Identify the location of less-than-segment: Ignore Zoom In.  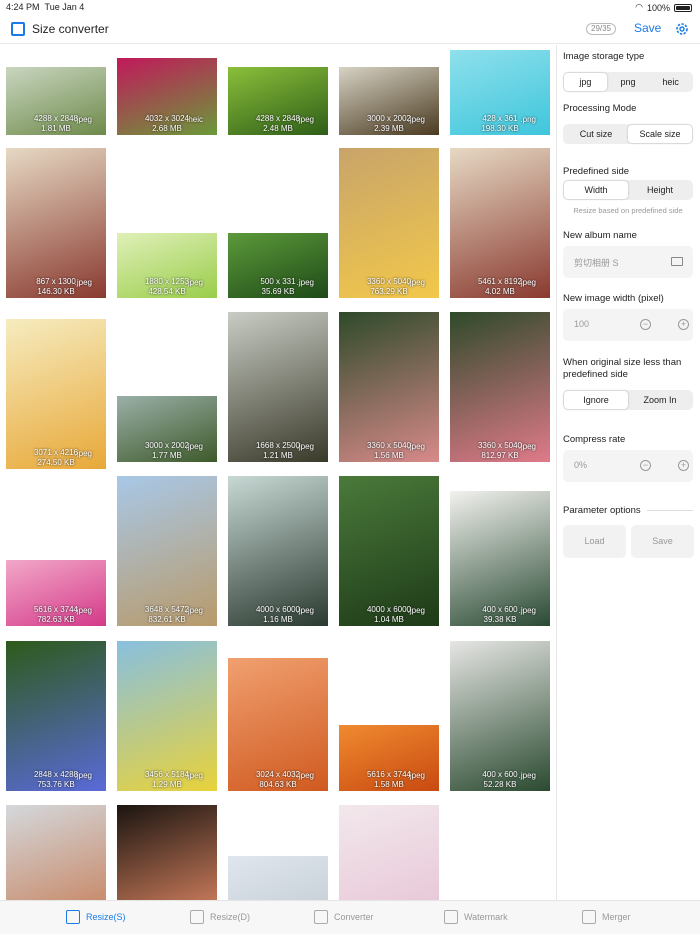
(628, 400).